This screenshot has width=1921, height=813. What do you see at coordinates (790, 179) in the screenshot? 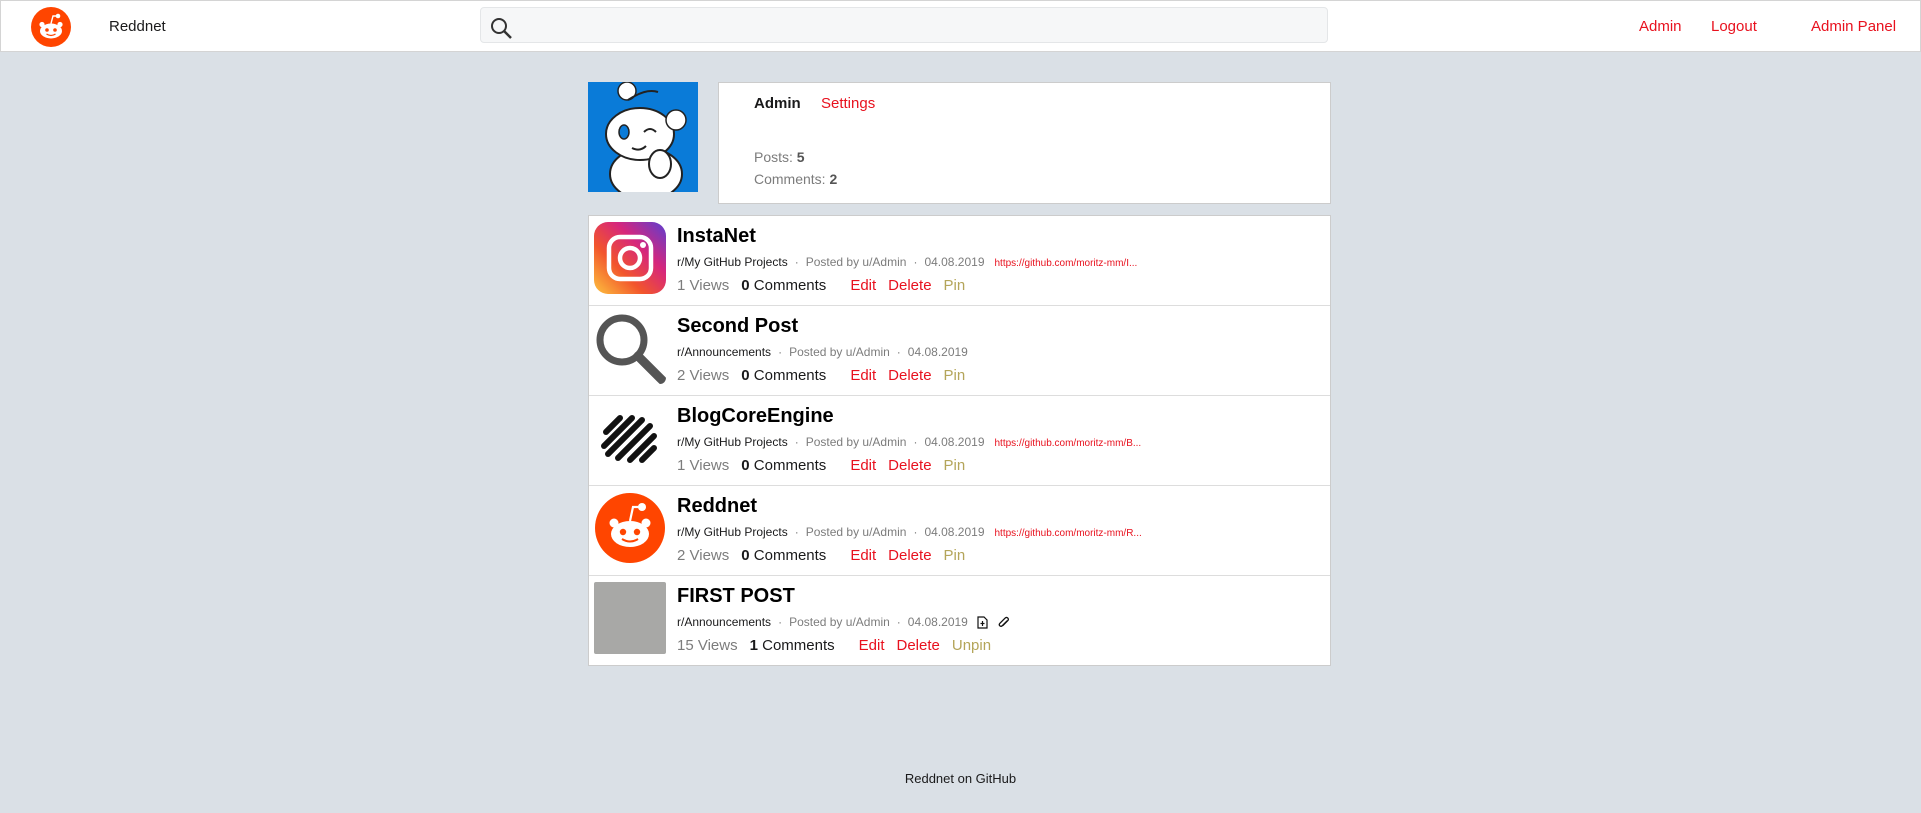
I see `comments-label: Comments:` at bounding box center [790, 179].